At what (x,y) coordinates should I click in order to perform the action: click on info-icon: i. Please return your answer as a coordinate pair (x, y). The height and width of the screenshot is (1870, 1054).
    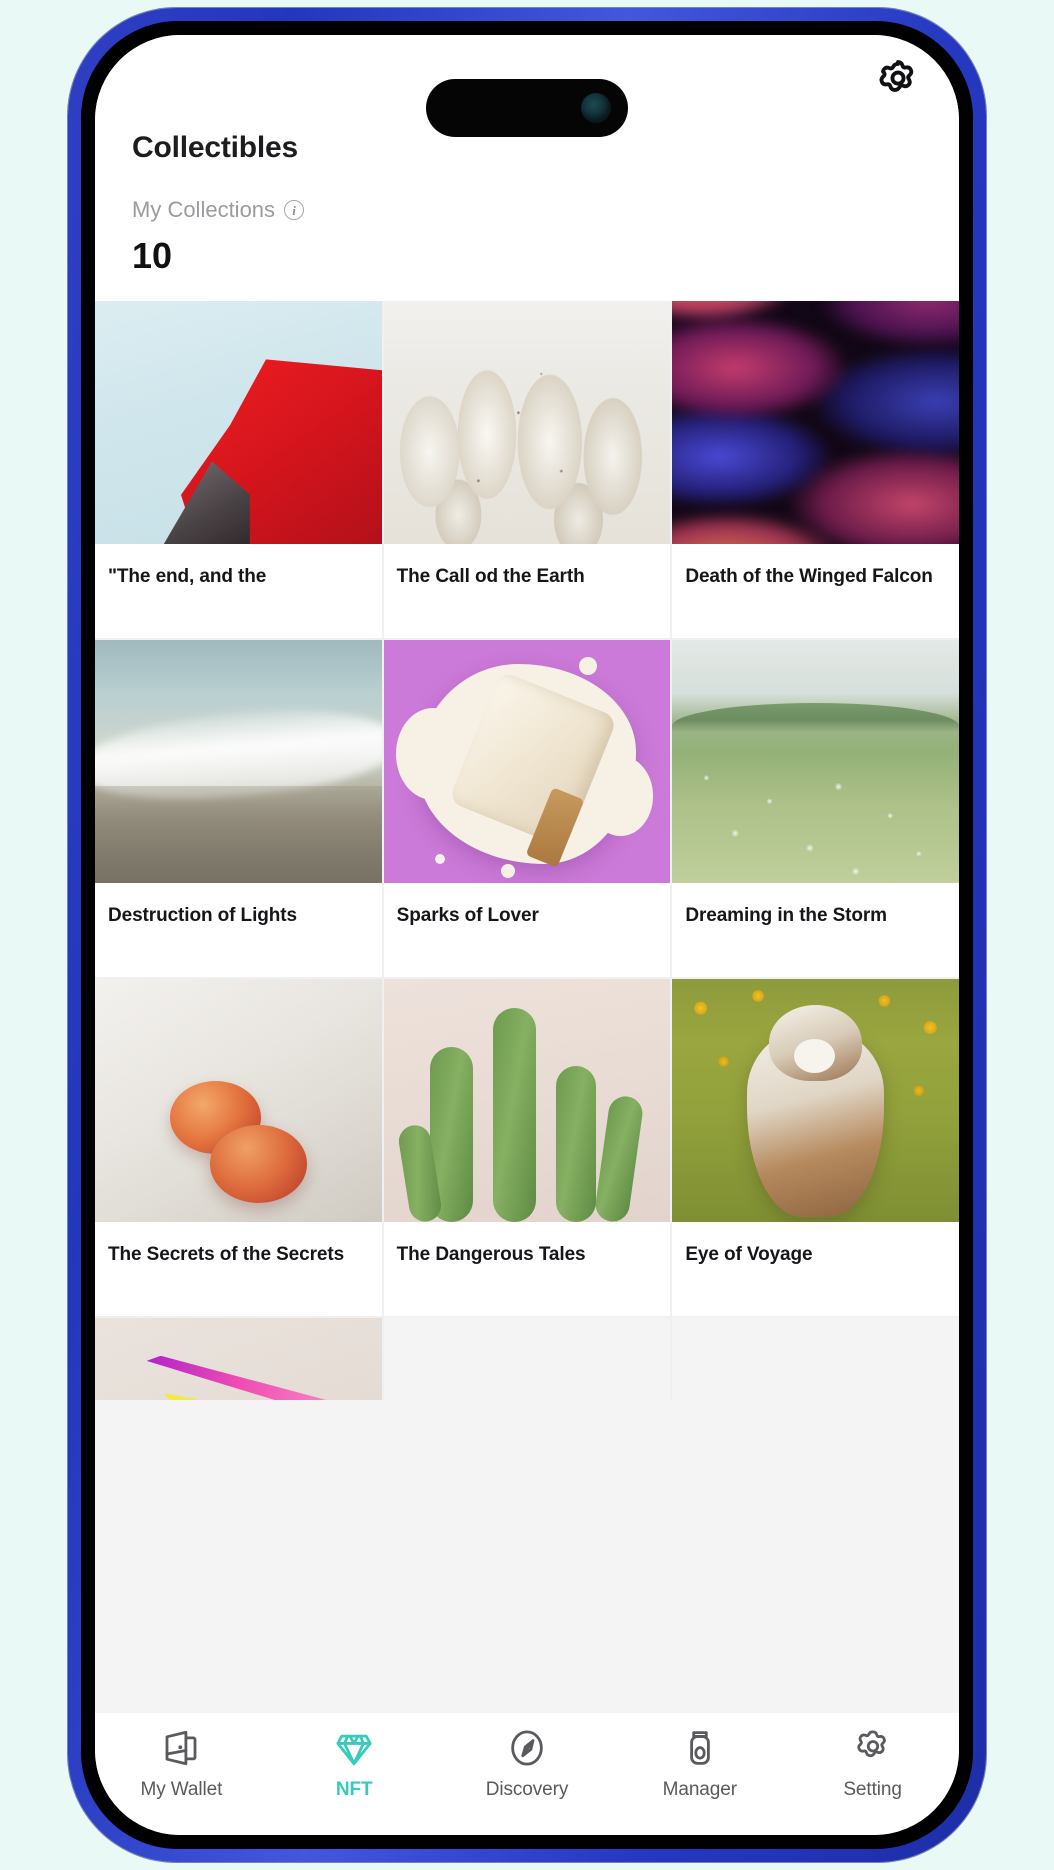
    Looking at the image, I should click on (294, 210).